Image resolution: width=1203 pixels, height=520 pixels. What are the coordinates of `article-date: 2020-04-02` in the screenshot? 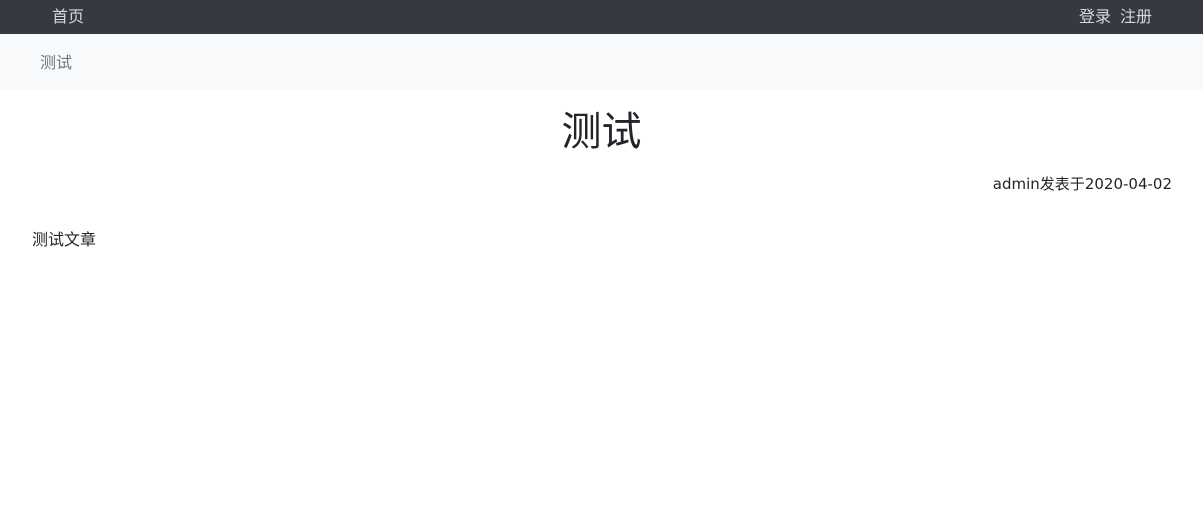 It's located at (1128, 184).